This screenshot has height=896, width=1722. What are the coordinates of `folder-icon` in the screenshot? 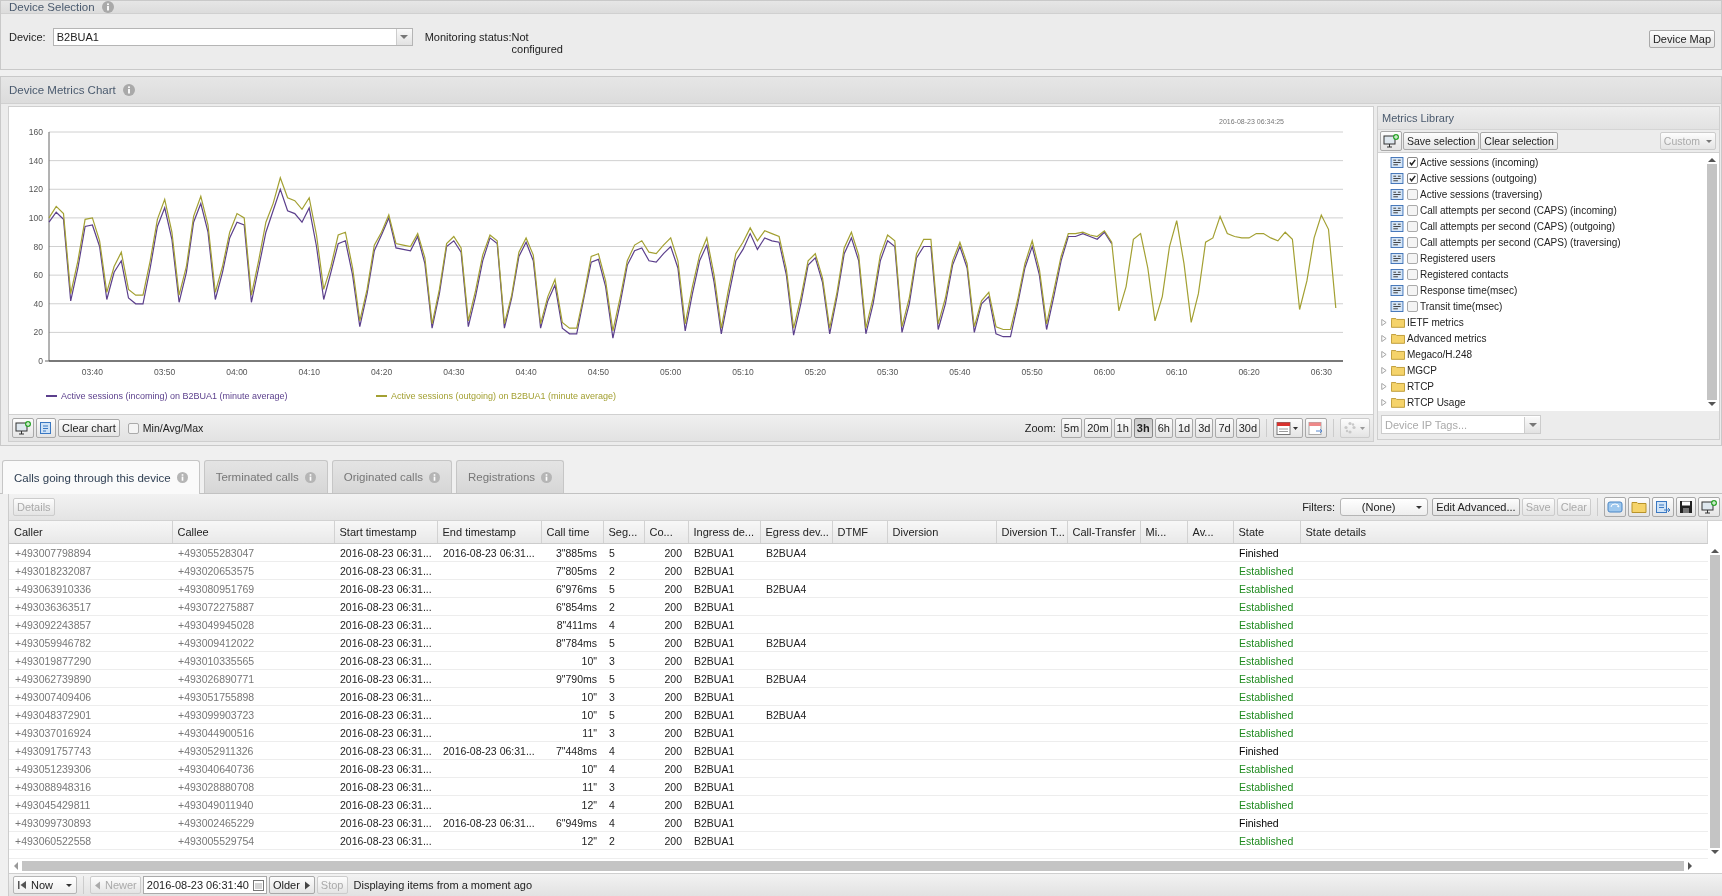 It's located at (1398, 370).